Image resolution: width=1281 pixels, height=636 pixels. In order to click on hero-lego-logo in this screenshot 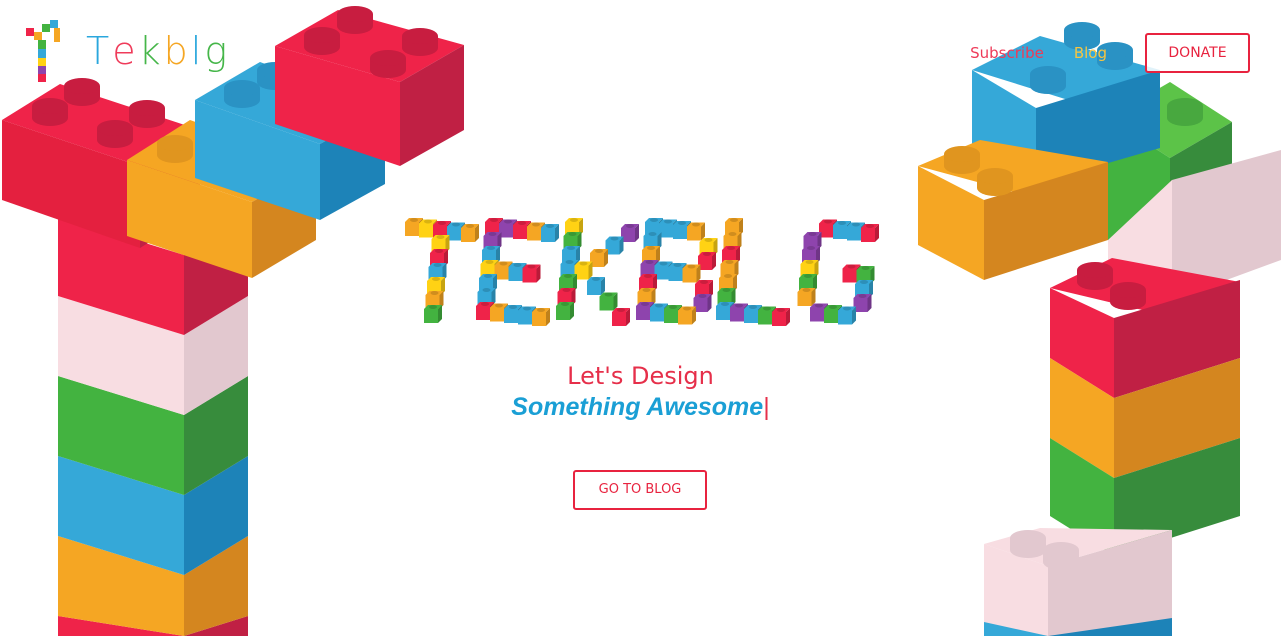, I will do `click(642, 272)`.